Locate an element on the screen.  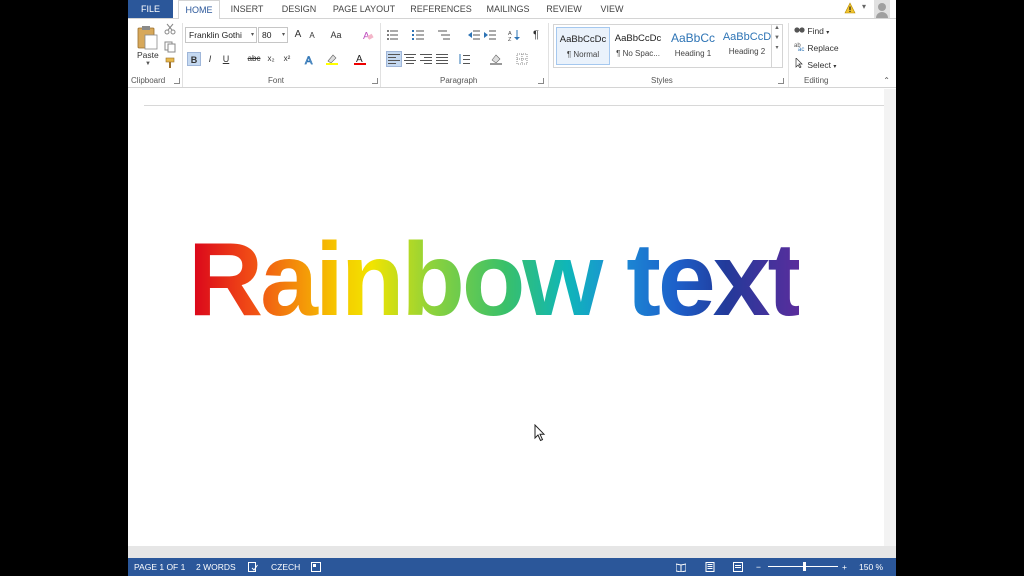
cut-icon is located at coordinates (170, 29).